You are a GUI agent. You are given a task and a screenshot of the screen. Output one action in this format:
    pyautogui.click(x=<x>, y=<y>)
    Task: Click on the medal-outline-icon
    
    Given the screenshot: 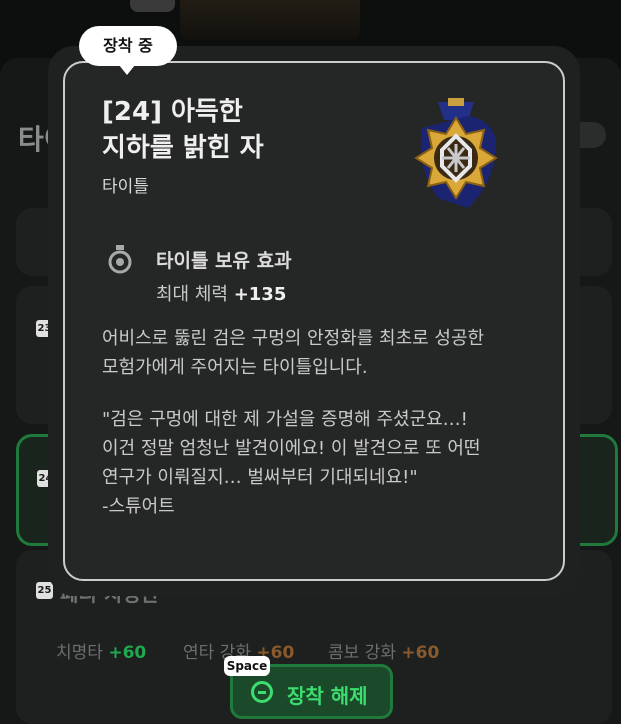 What is the action you would take?
    pyautogui.click(x=120, y=259)
    